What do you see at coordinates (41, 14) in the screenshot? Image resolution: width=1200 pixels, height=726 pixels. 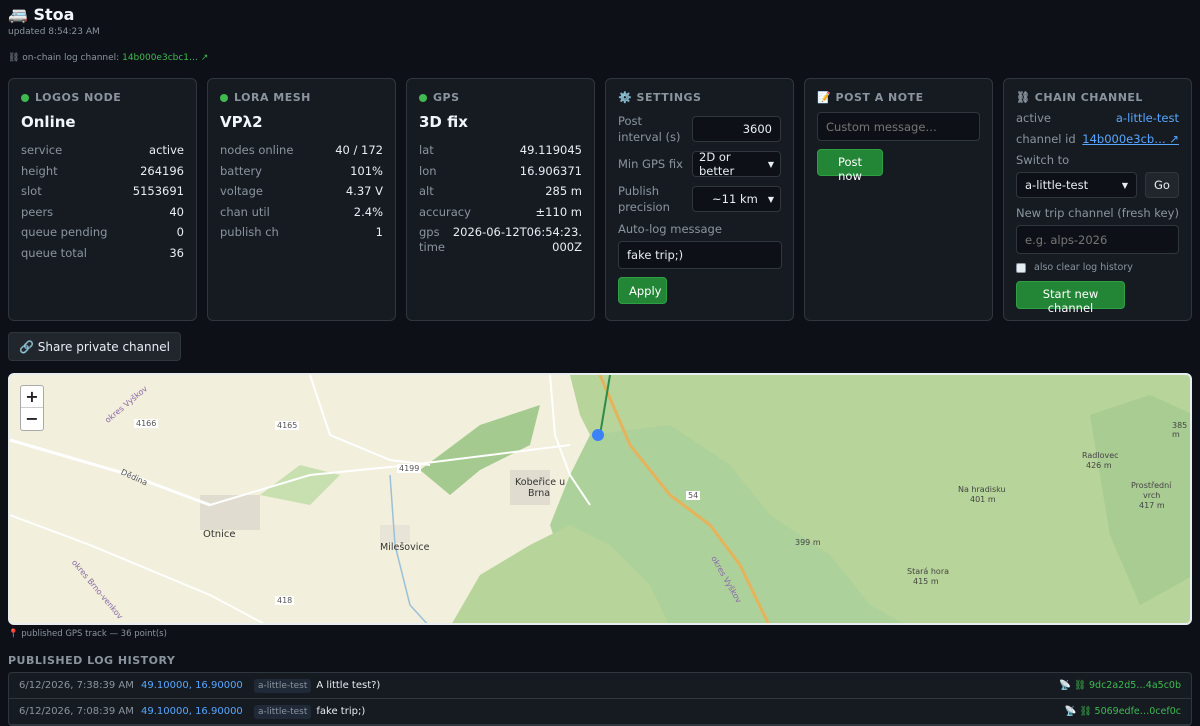 I see `app-title: 🚐 Stoa` at bounding box center [41, 14].